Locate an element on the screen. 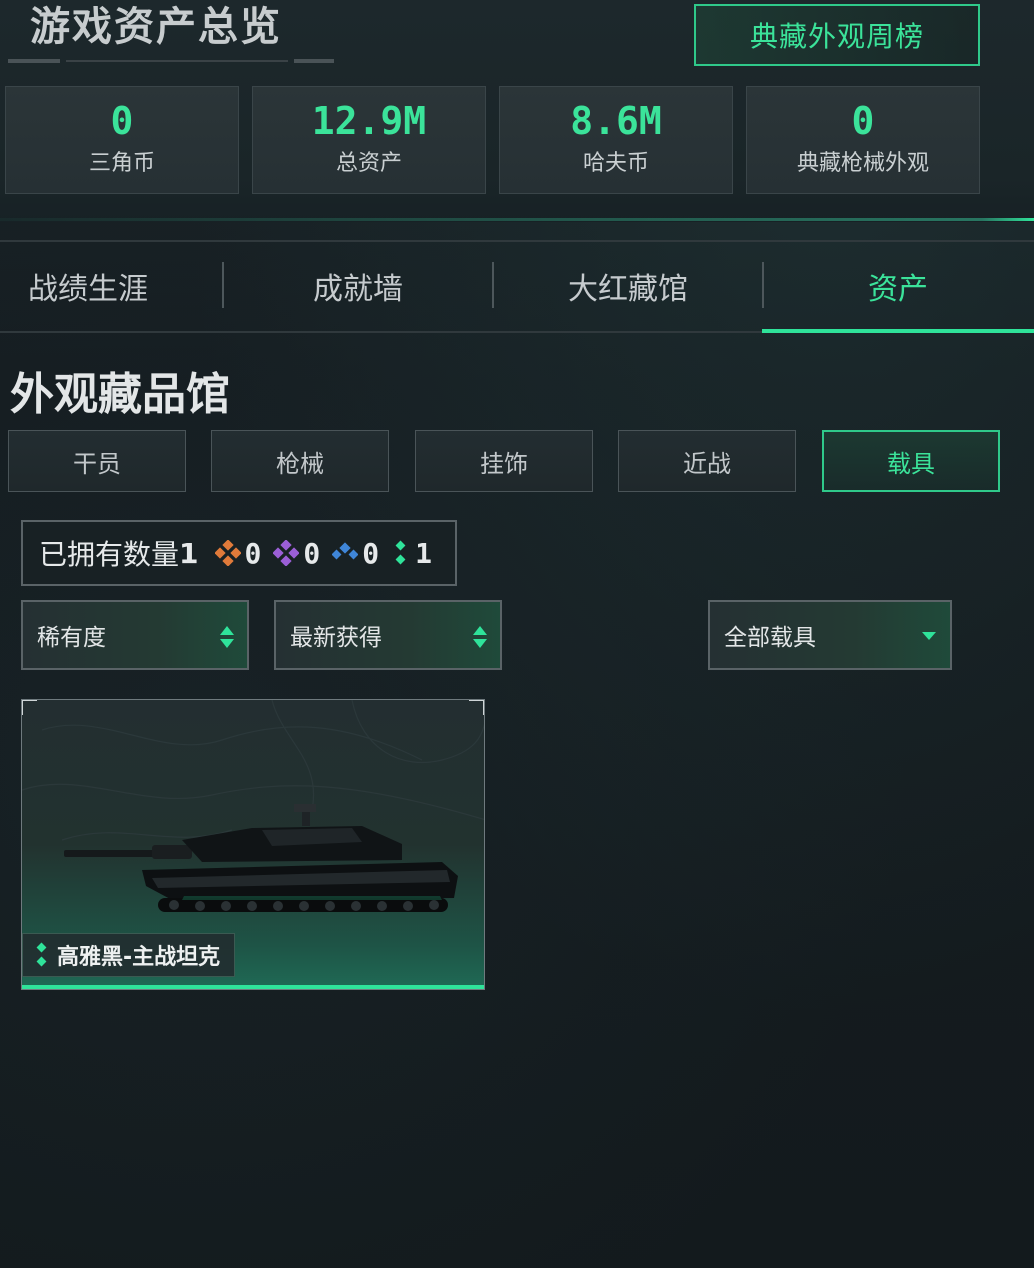 The width and height of the screenshot is (1034, 1268). title-underline is located at coordinates (171, 61).